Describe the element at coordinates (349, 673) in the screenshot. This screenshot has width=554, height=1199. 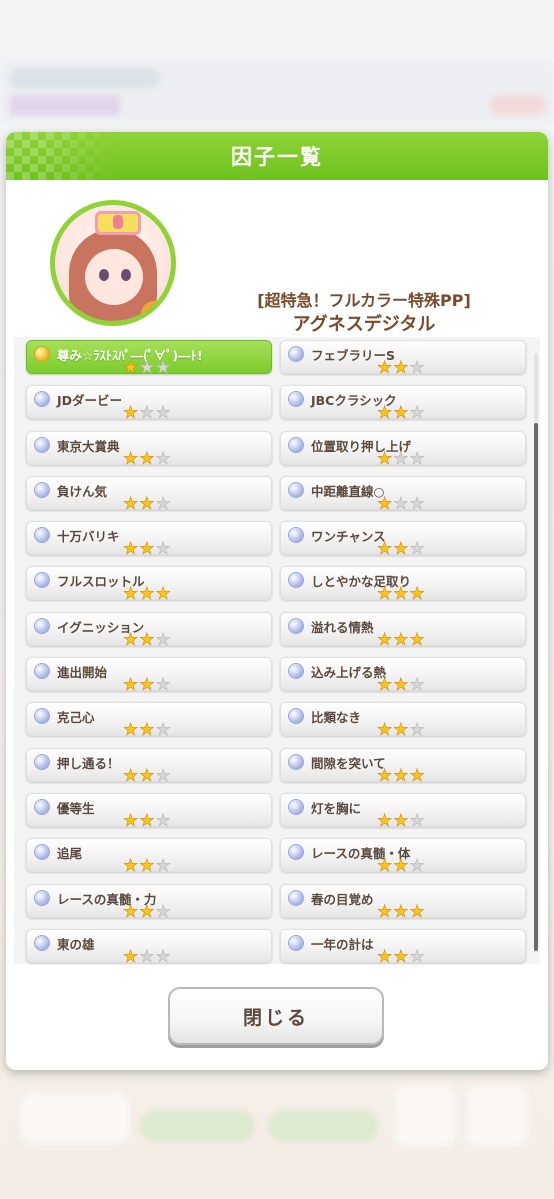
I see `factor-label: 込み上げる熱` at that location.